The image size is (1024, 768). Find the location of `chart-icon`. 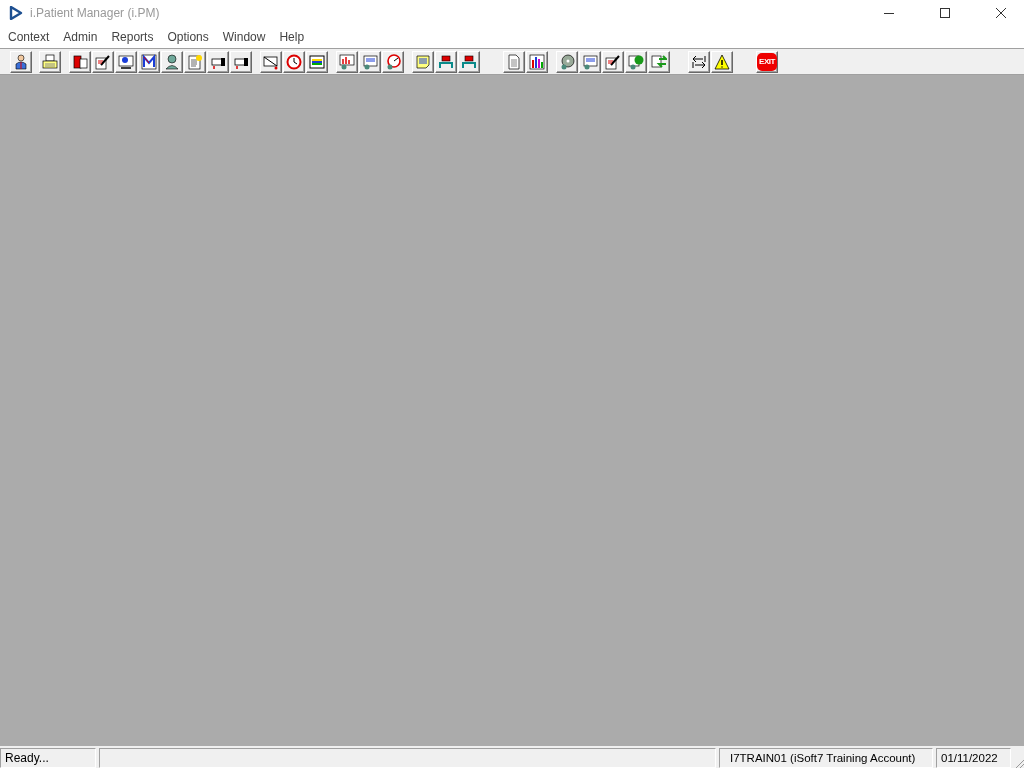

chart-icon is located at coordinates (347, 61).